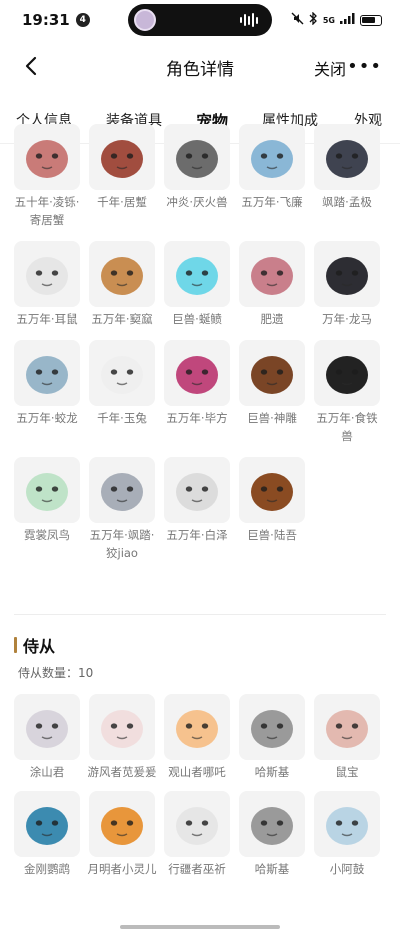 The image size is (400, 937). What do you see at coordinates (347, 319) in the screenshot?
I see `pet-name: 万年·龙马` at bounding box center [347, 319].